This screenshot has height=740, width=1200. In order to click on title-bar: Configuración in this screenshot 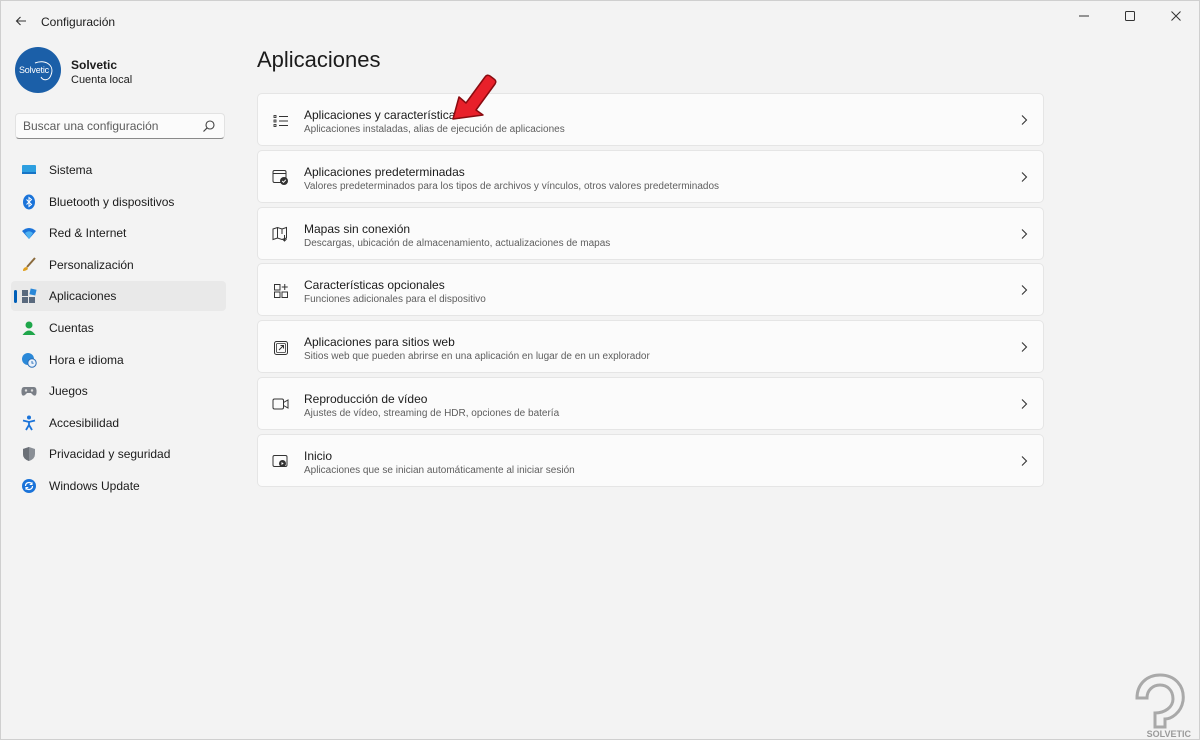, I will do `click(600, 21)`.